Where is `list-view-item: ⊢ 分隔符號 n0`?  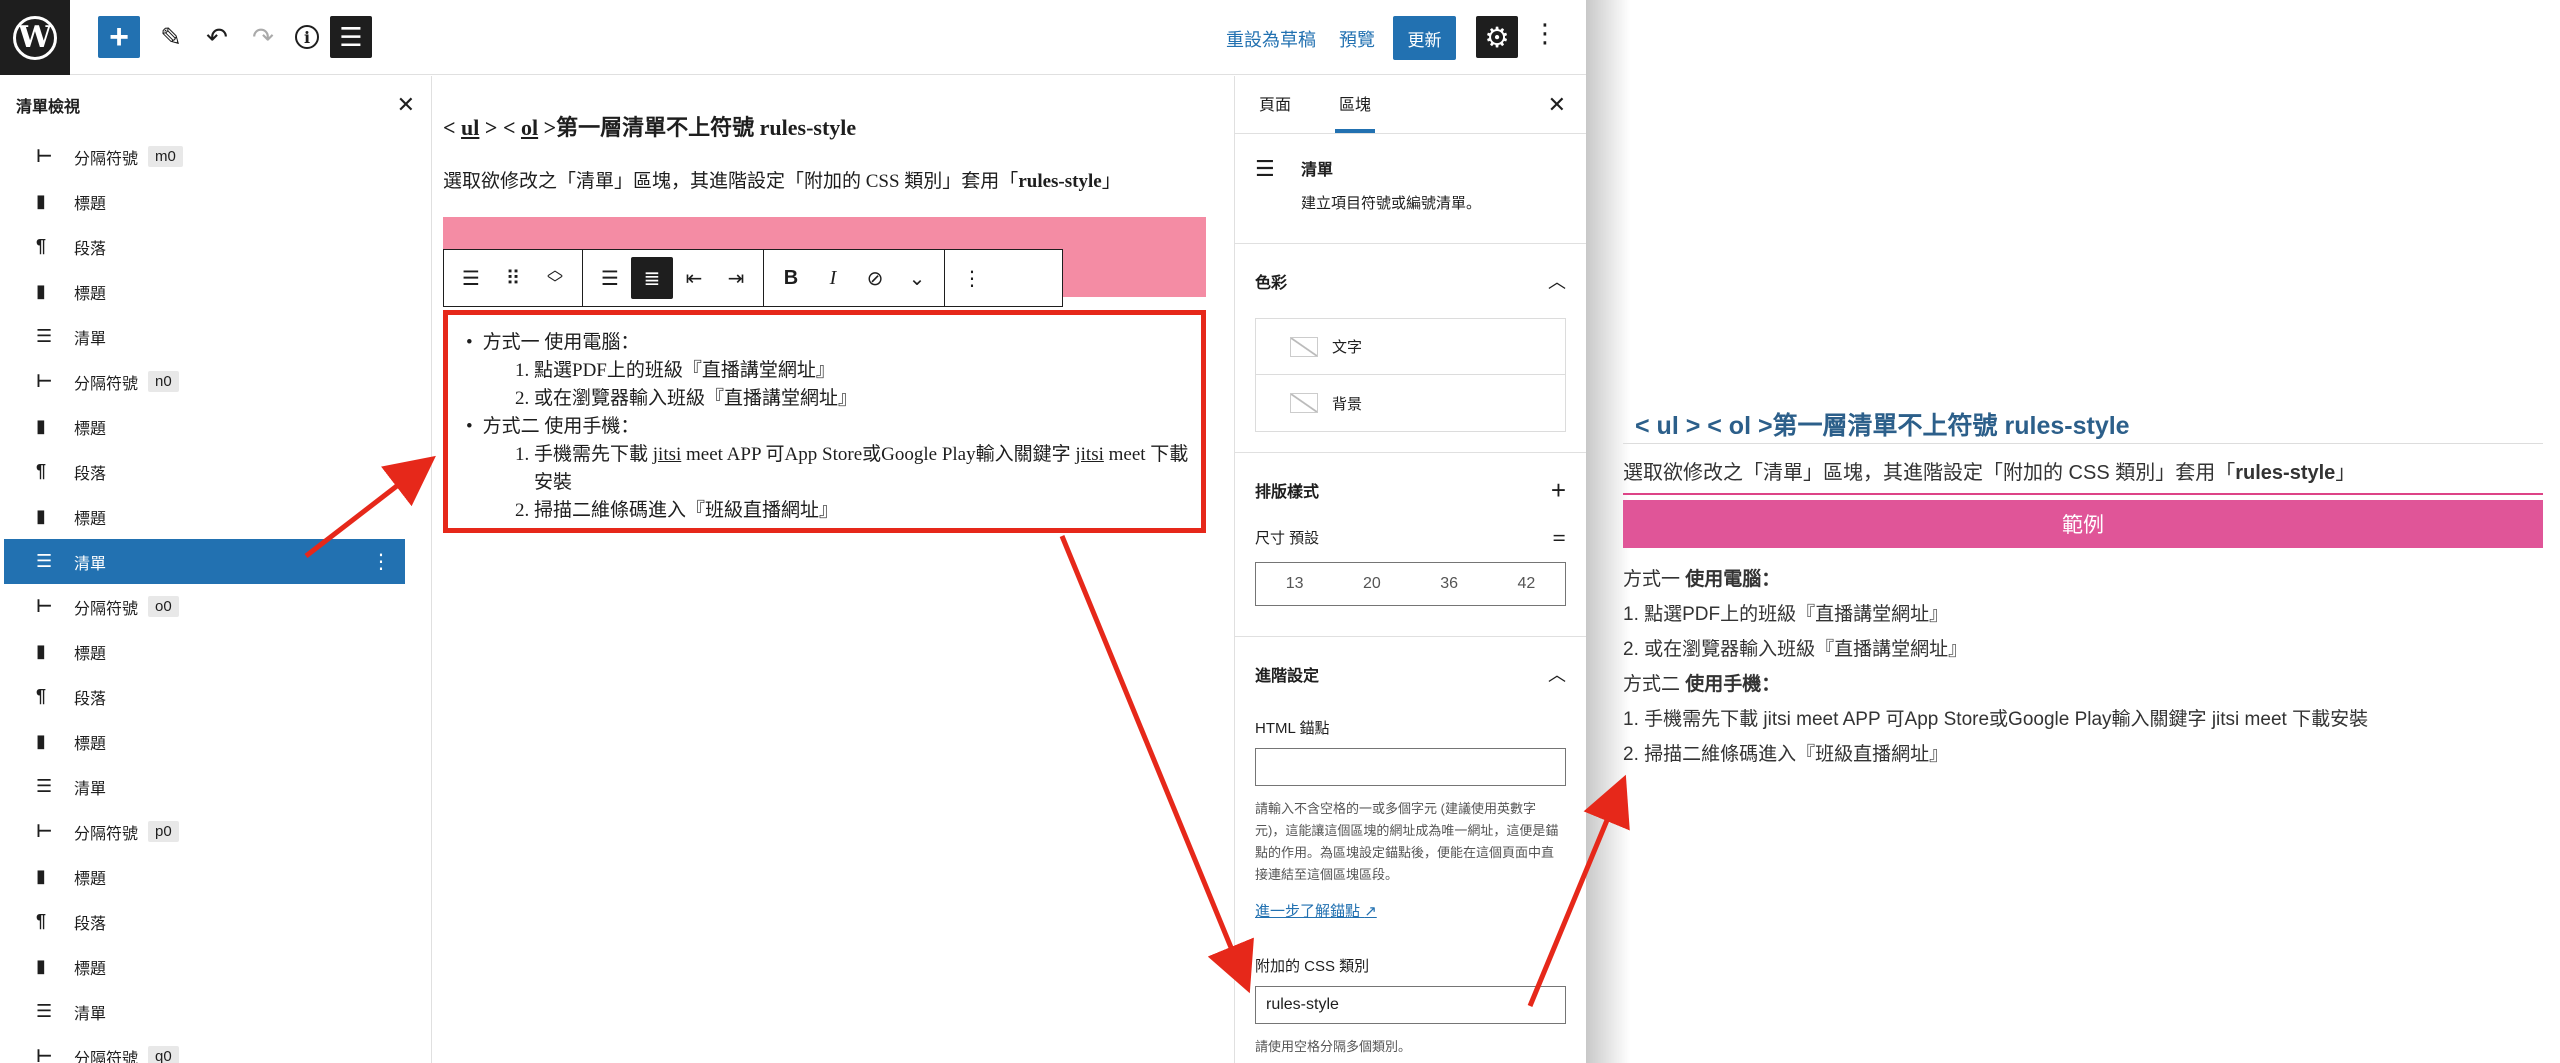 list-view-item: ⊢ 分隔符號 n0 is located at coordinates (215, 381).